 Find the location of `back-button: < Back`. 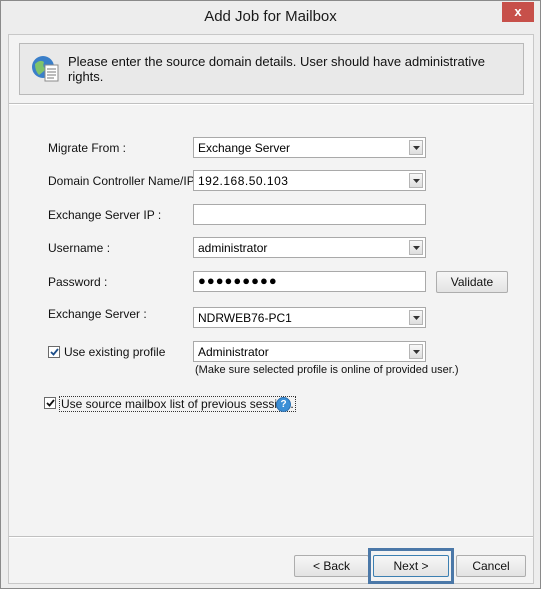

back-button: < Back is located at coordinates (331, 566).